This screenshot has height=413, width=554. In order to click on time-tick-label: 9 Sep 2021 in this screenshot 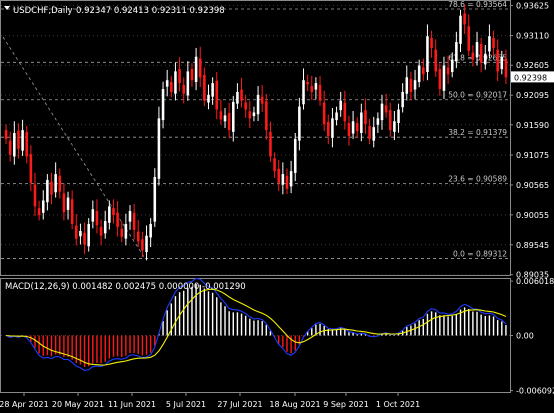, I will do `click(346, 404)`.